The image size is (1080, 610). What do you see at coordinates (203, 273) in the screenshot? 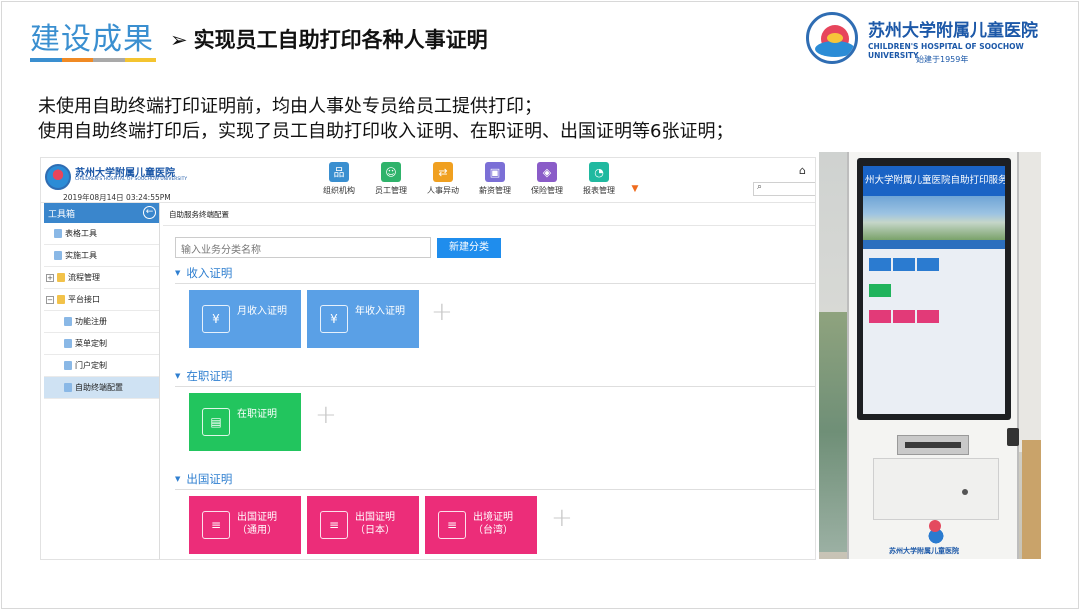
I see `section-income-title: ▼ 收入证明` at bounding box center [203, 273].